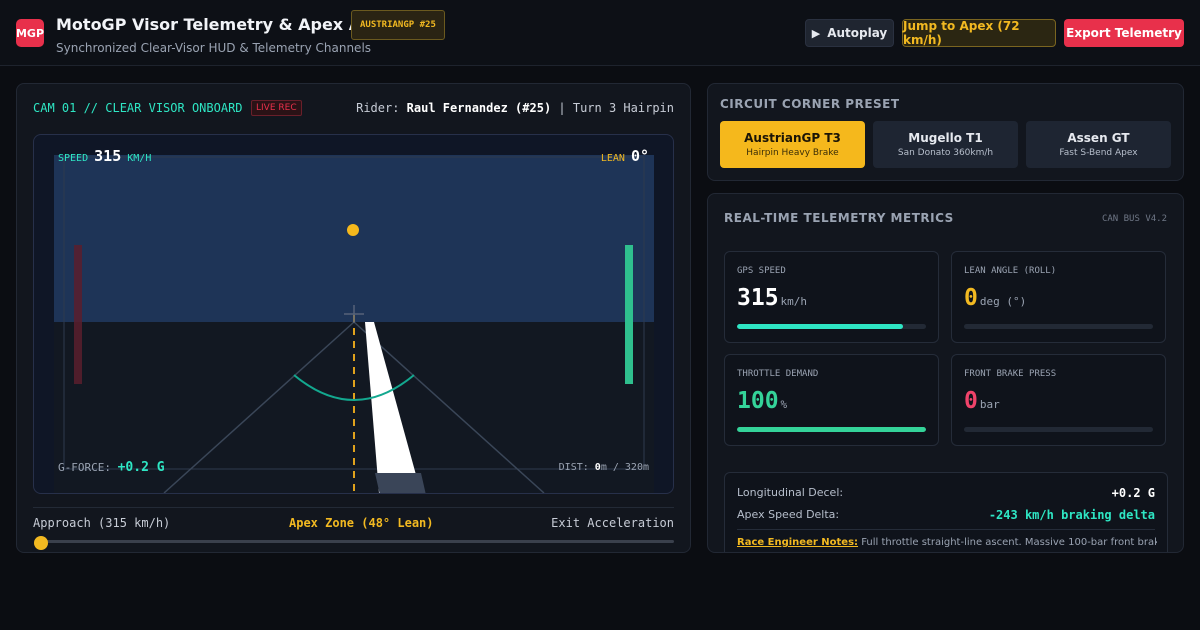 The height and width of the screenshot is (630, 1200). What do you see at coordinates (971, 298) in the screenshot?
I see `lean-angle-value: 0` at bounding box center [971, 298].